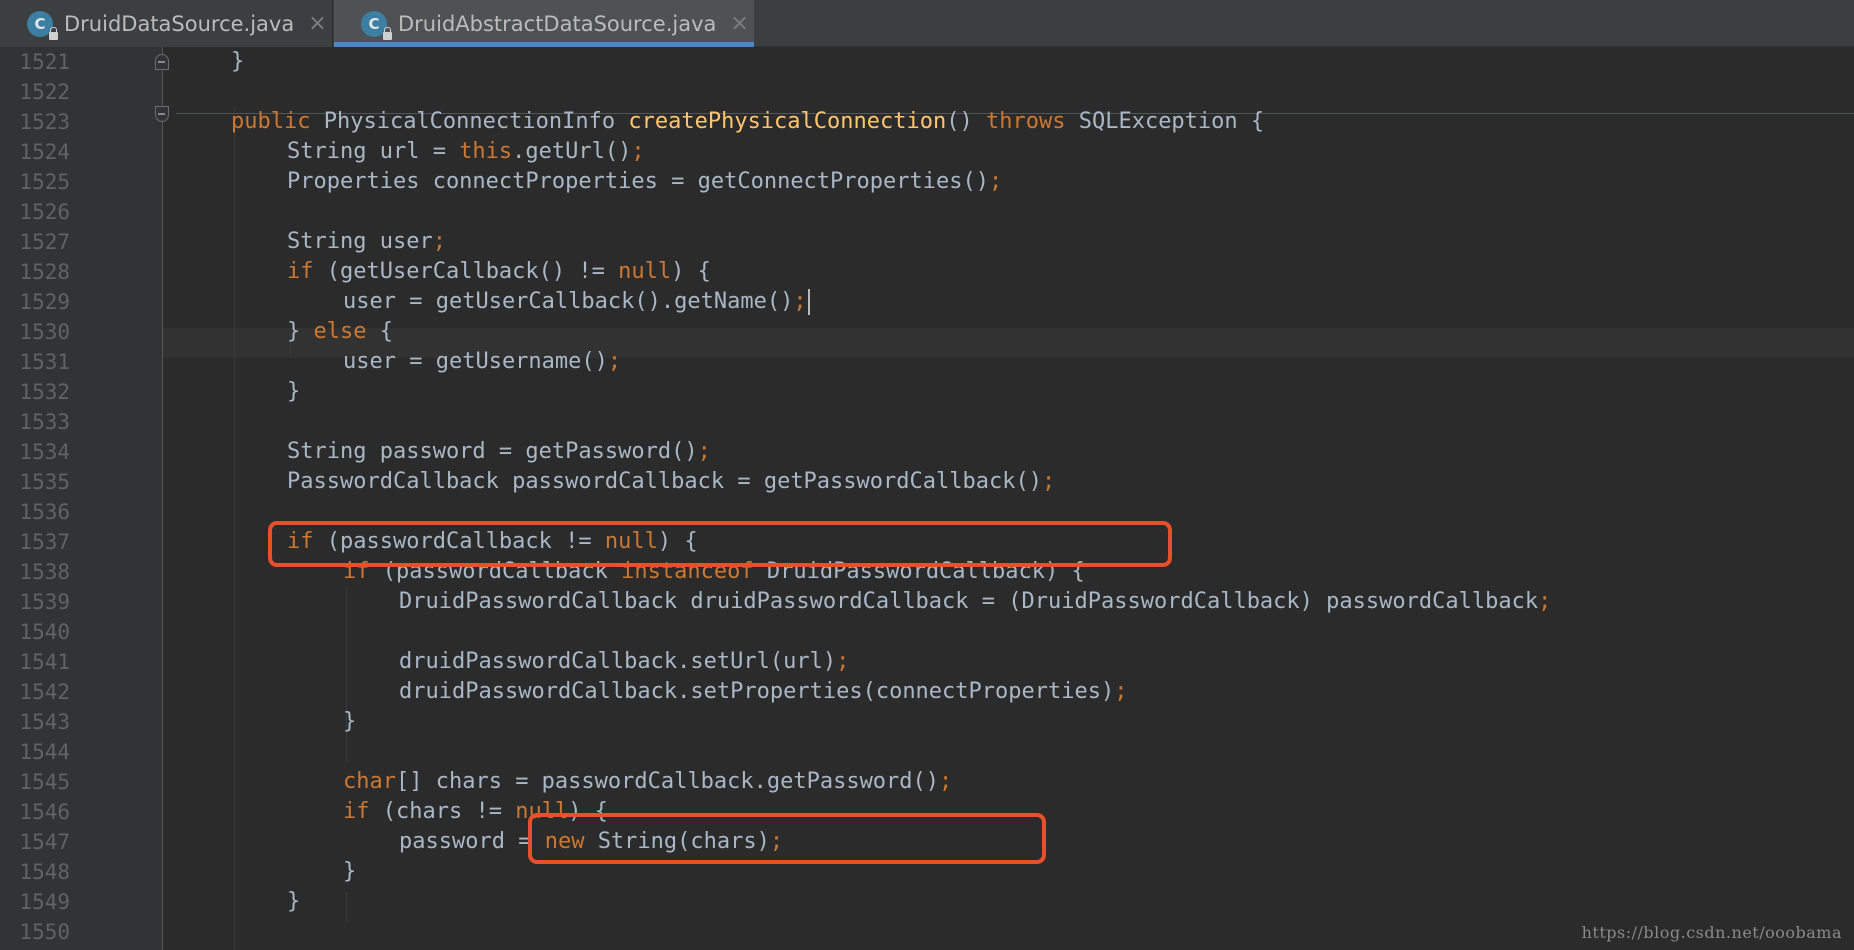 Image resolution: width=1854 pixels, height=950 pixels. Describe the element at coordinates (927, 362) in the screenshot. I see `code-line: user = getUsername();` at that location.